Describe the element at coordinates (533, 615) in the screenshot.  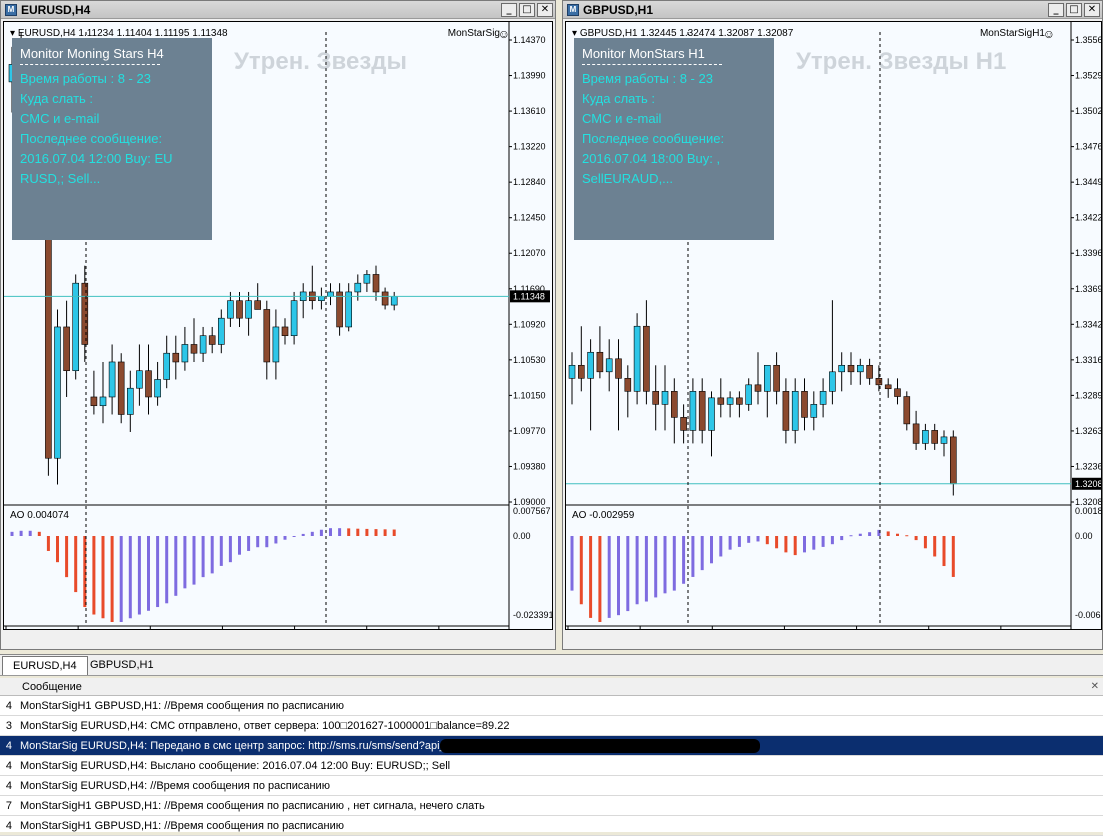
I see `ao-tick-label: -0.023391` at that location.